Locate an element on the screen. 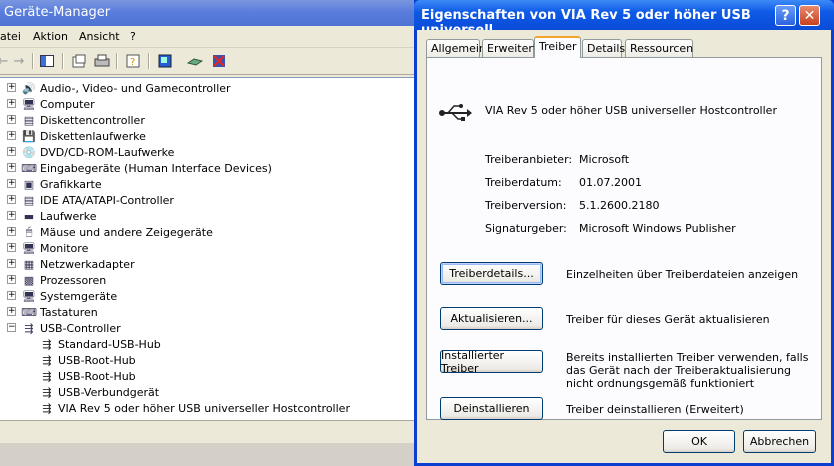  tree-node: + 🖥 Monitore is located at coordinates (48, 248).